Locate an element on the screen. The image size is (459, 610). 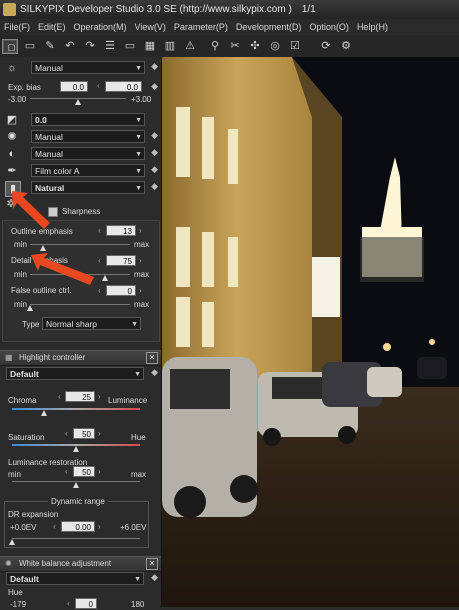
menu-edit: Edit(E) is located at coordinates (52, 27).